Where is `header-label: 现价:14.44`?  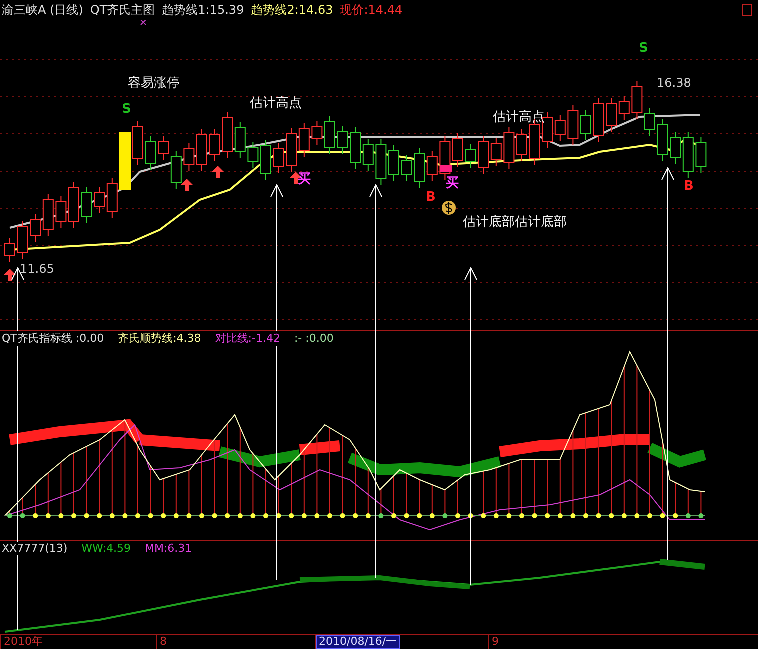 header-label: 现价:14.44 is located at coordinates (371, 10).